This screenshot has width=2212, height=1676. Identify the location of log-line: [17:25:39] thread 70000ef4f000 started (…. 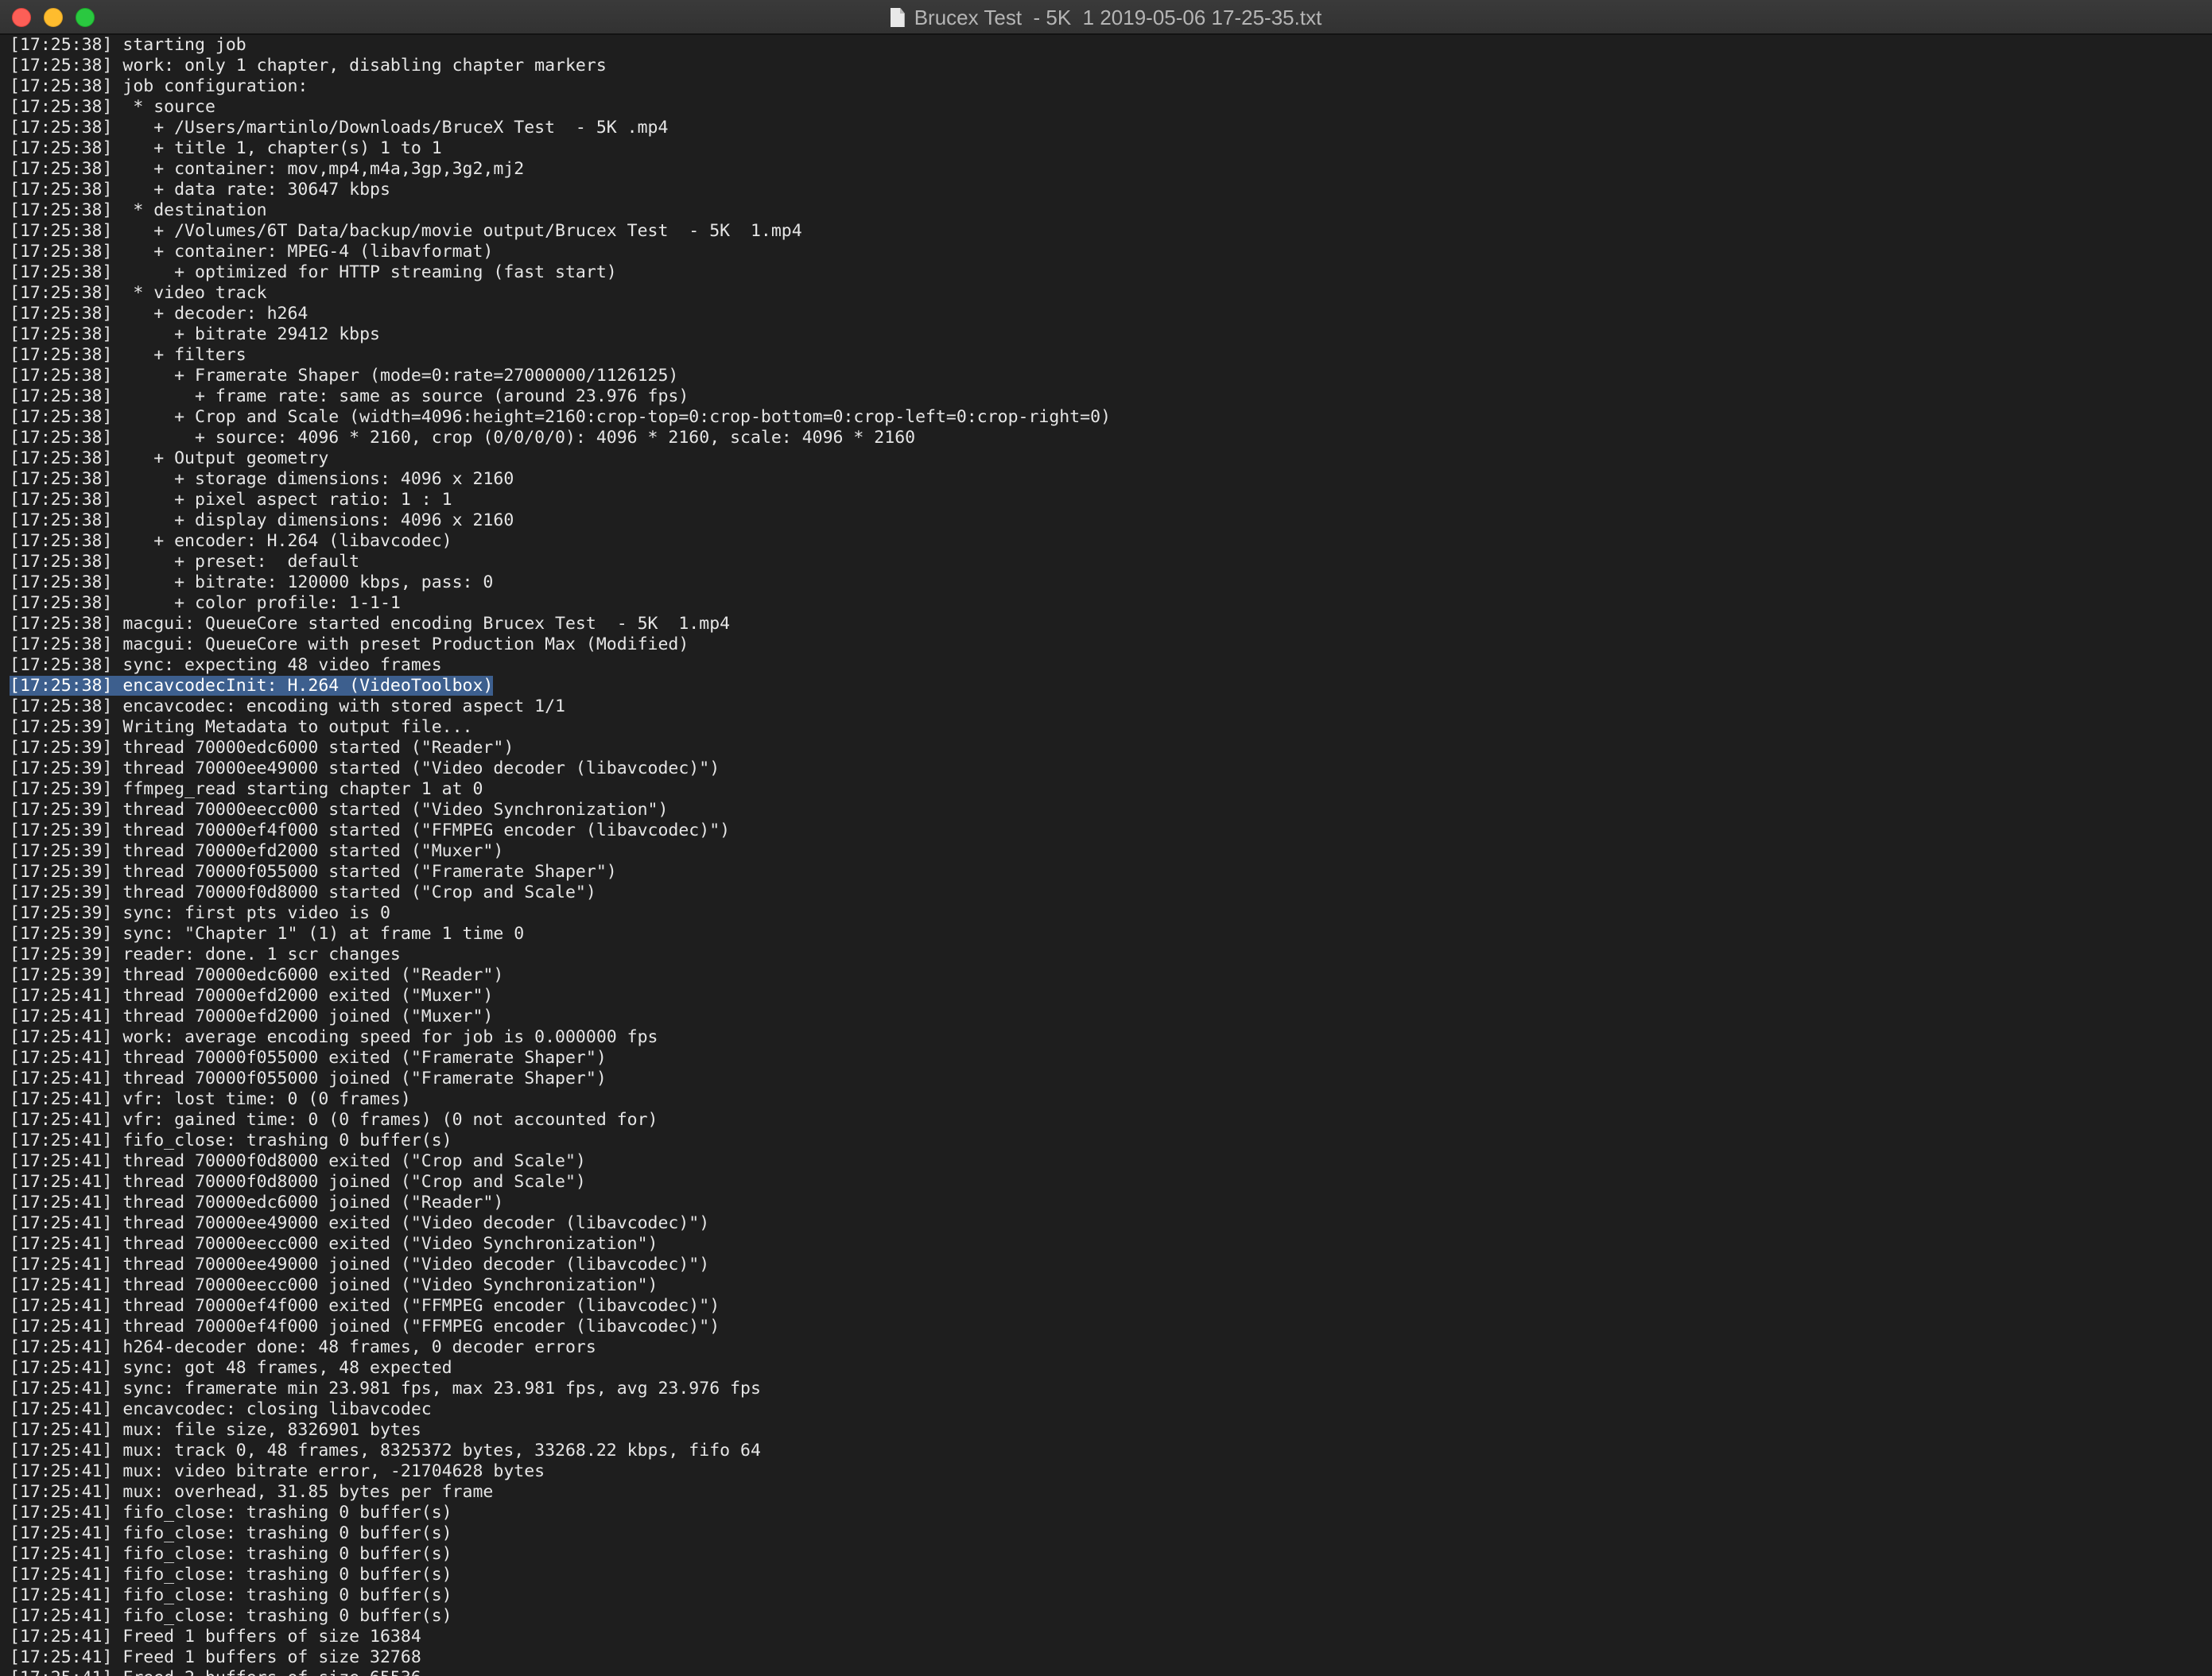
(1107, 831).